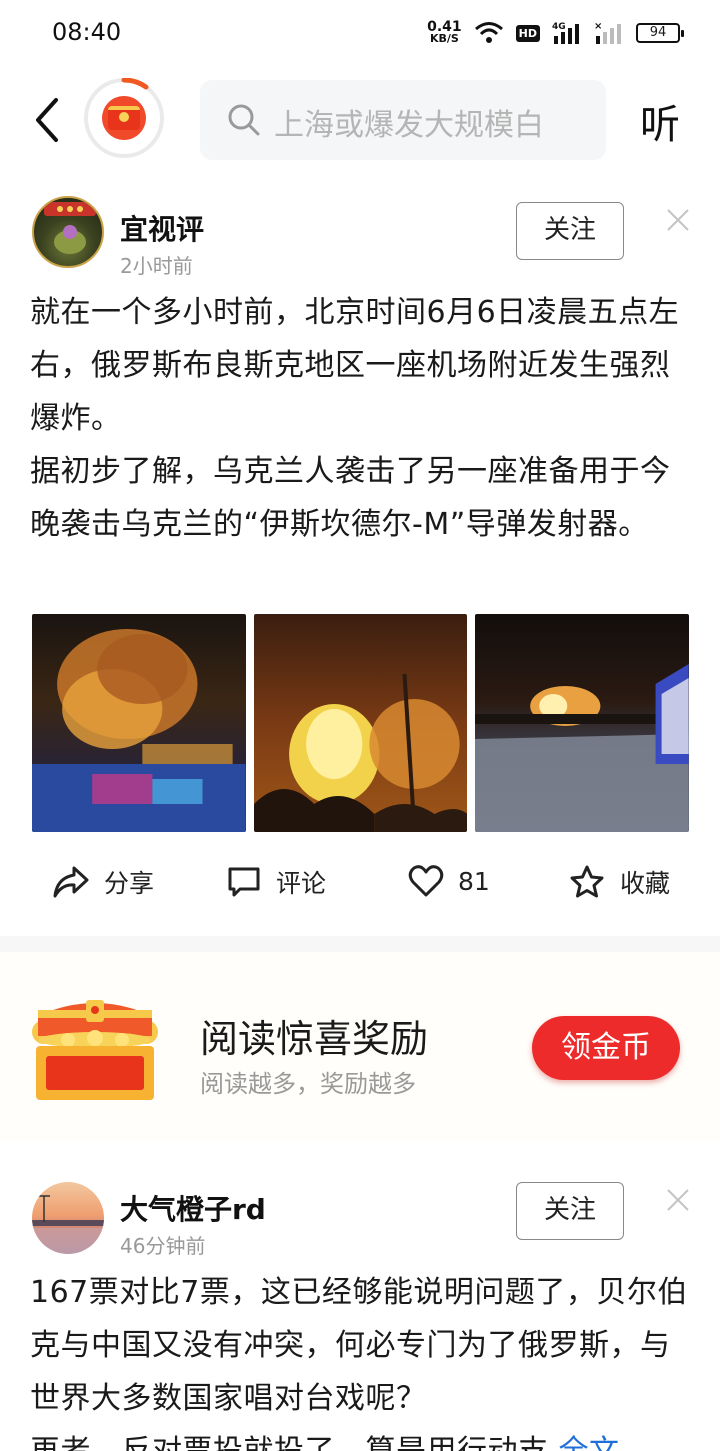  Describe the element at coordinates (645, 883) in the screenshot. I see `favorite-label: 收藏` at that location.